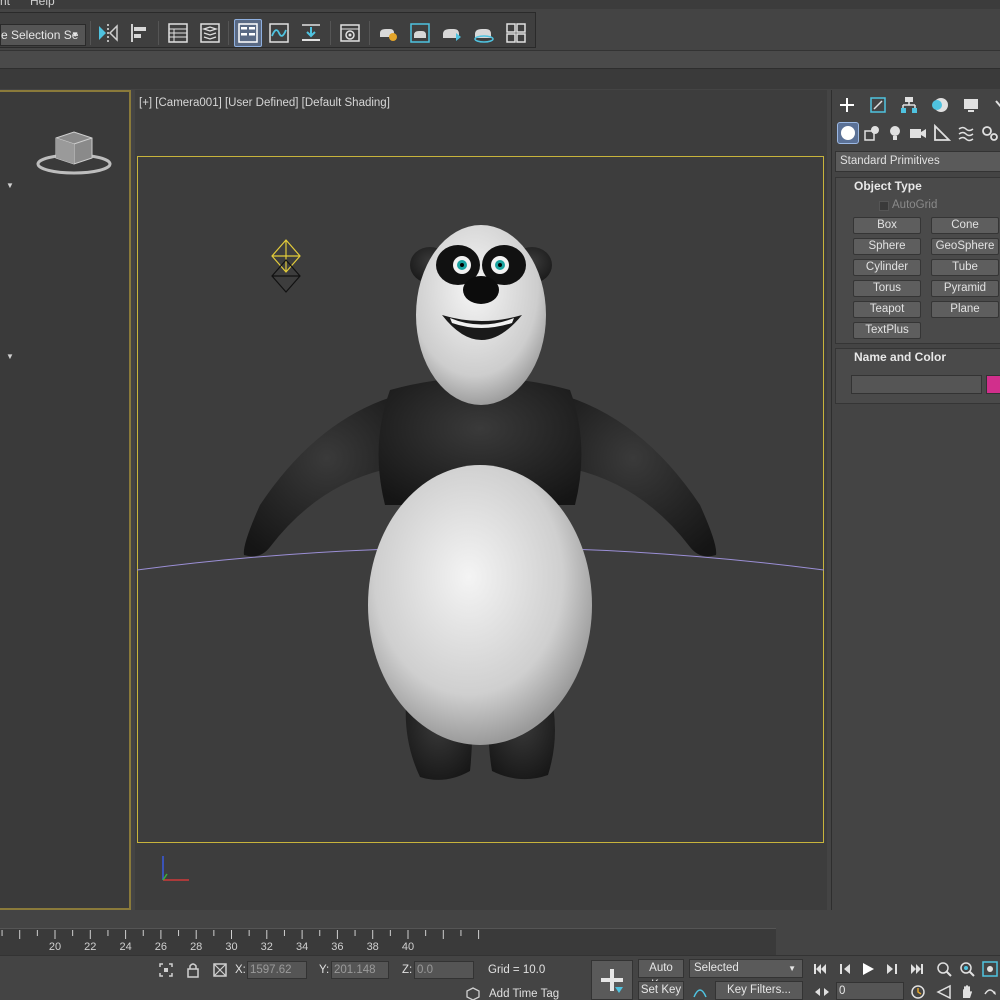  Describe the element at coordinates (944, 969) in the screenshot. I see `zoom-button` at that location.